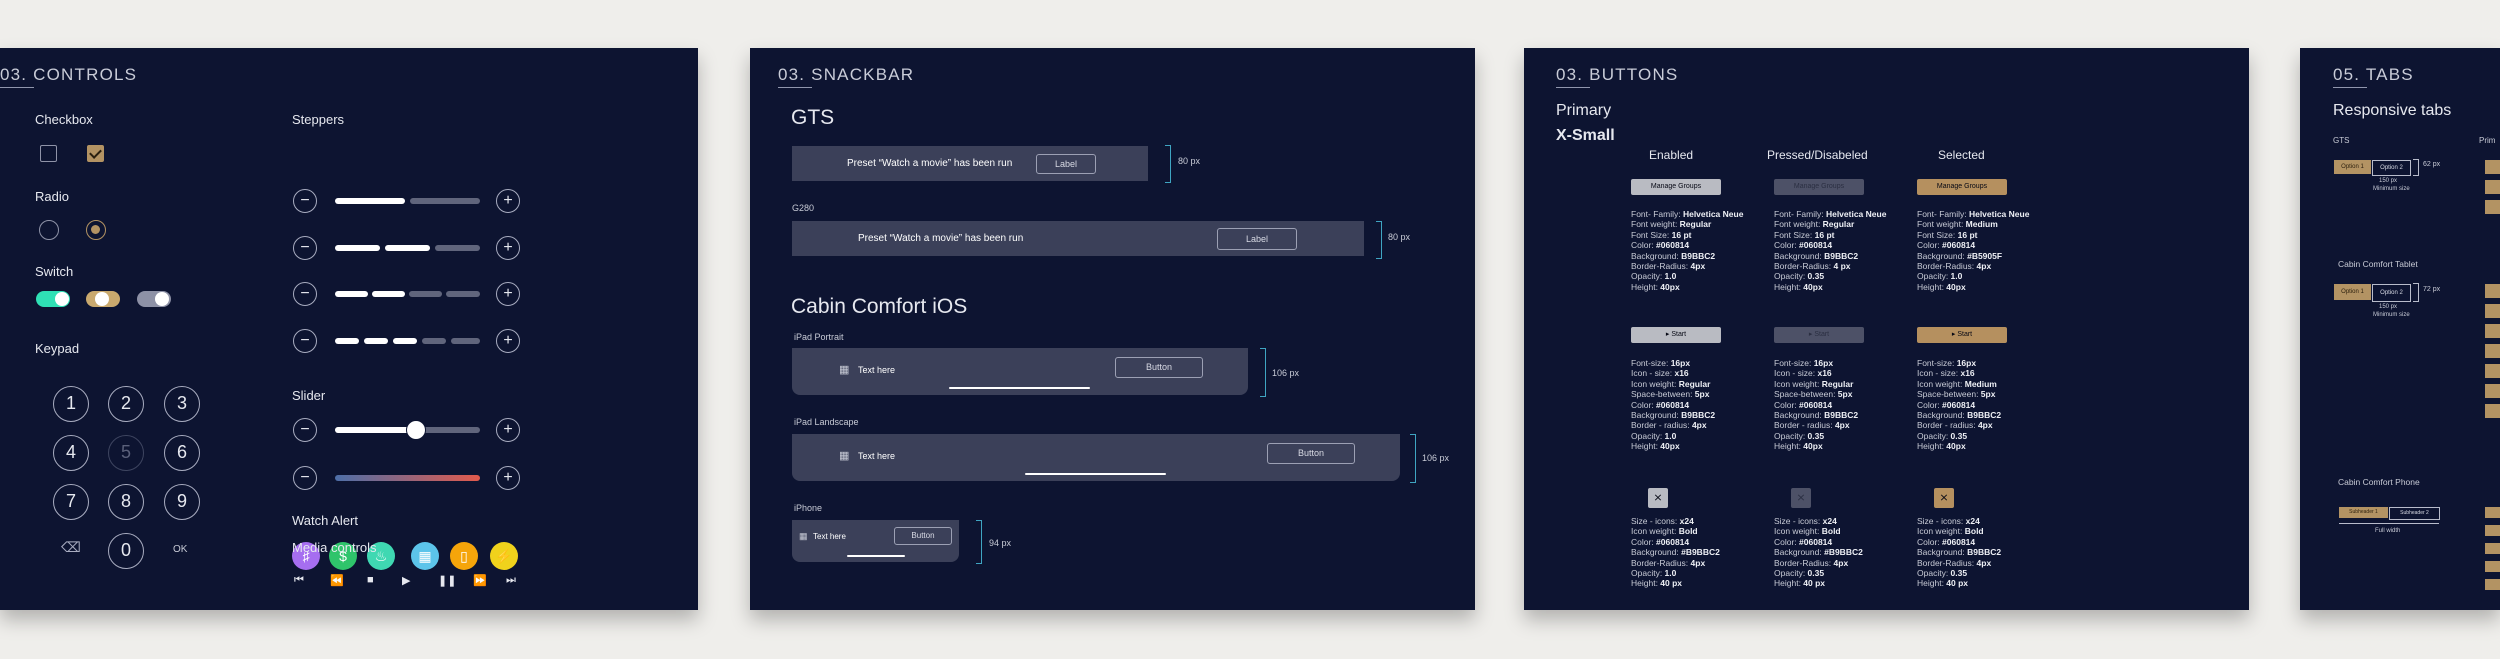 The width and height of the screenshot is (2500, 659). I want to click on gts-heading: GTS, so click(813, 117).